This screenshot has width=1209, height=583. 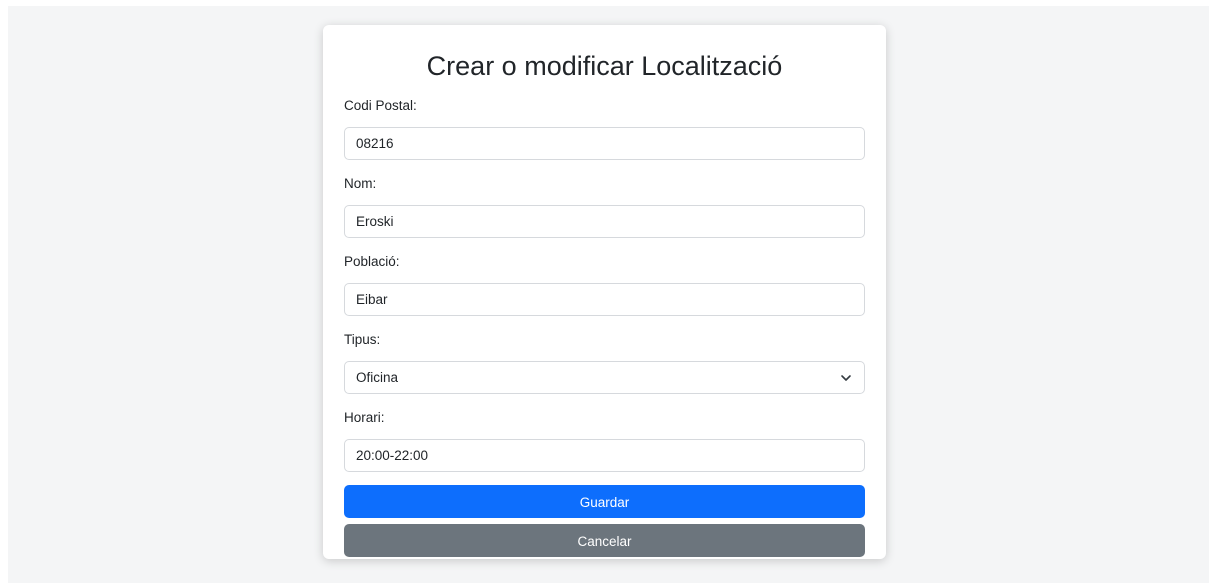 What do you see at coordinates (362, 339) in the screenshot?
I see `tipus-label: Tipus:` at bounding box center [362, 339].